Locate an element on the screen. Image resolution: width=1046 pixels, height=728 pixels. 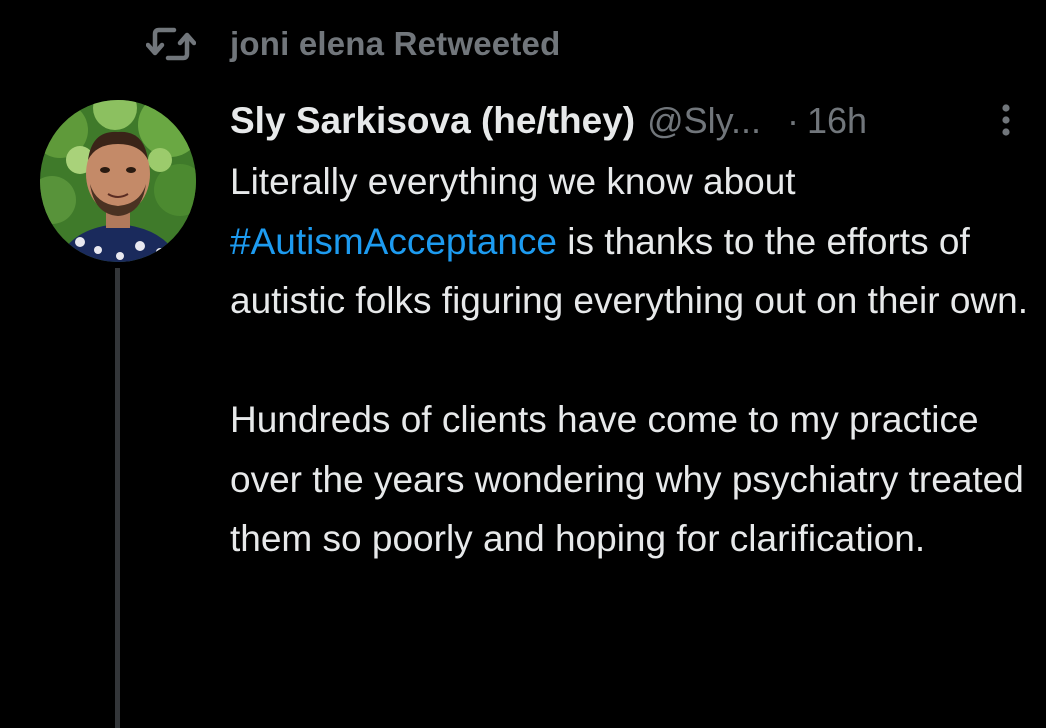
author-display-name: Sly Sarkisova (he/they) is located at coordinates (432, 121).